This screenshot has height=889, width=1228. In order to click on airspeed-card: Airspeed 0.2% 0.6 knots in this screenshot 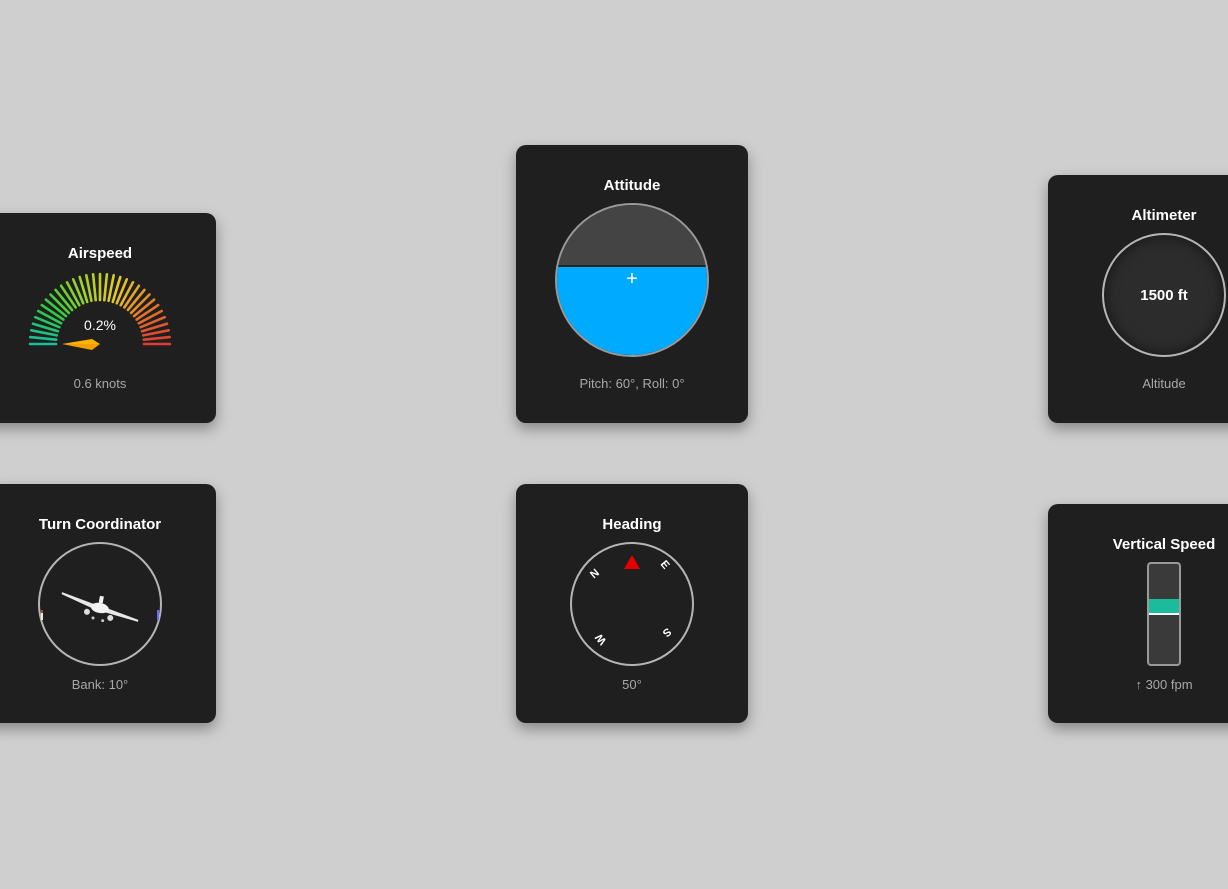, I will do `click(108, 318)`.